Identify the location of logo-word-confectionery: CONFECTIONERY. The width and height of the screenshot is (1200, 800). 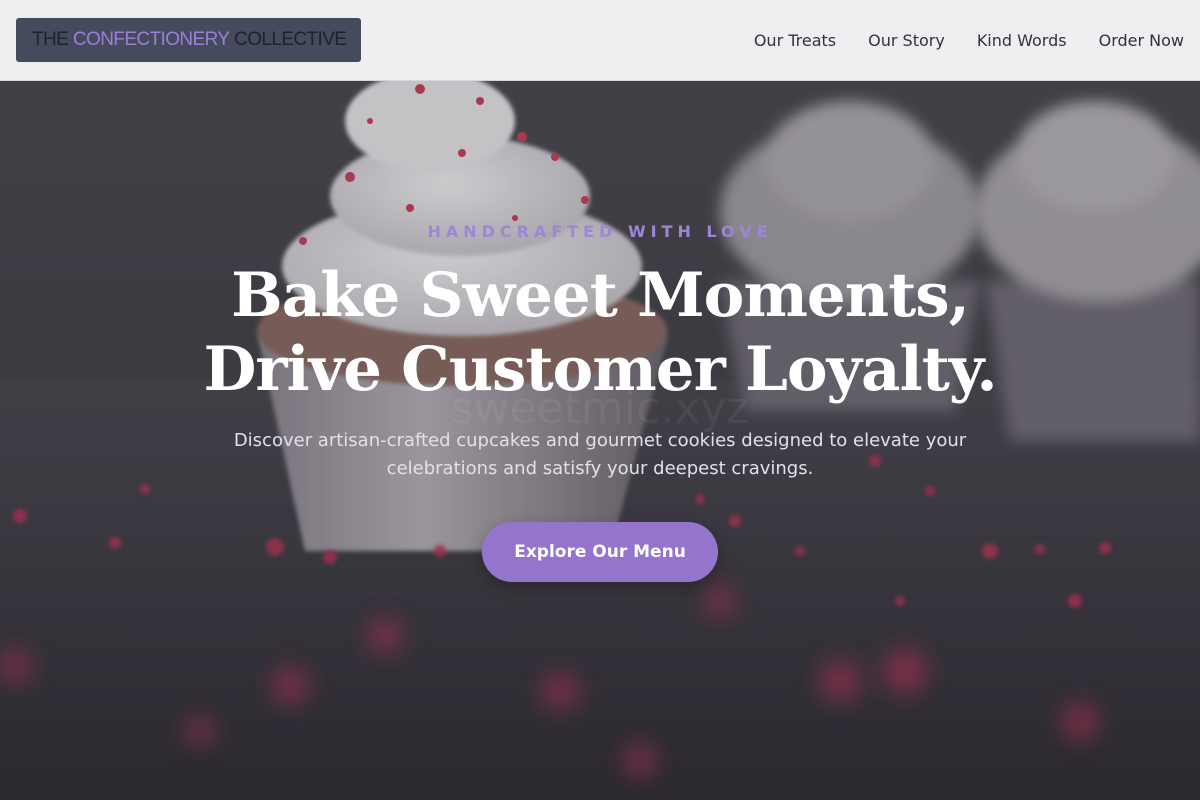
(151, 39).